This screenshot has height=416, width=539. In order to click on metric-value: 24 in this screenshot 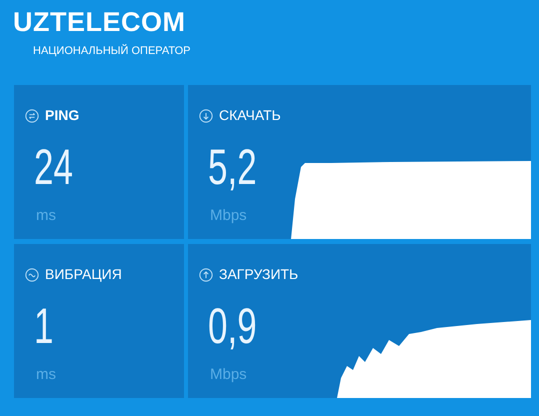, I will do `click(53, 167)`.